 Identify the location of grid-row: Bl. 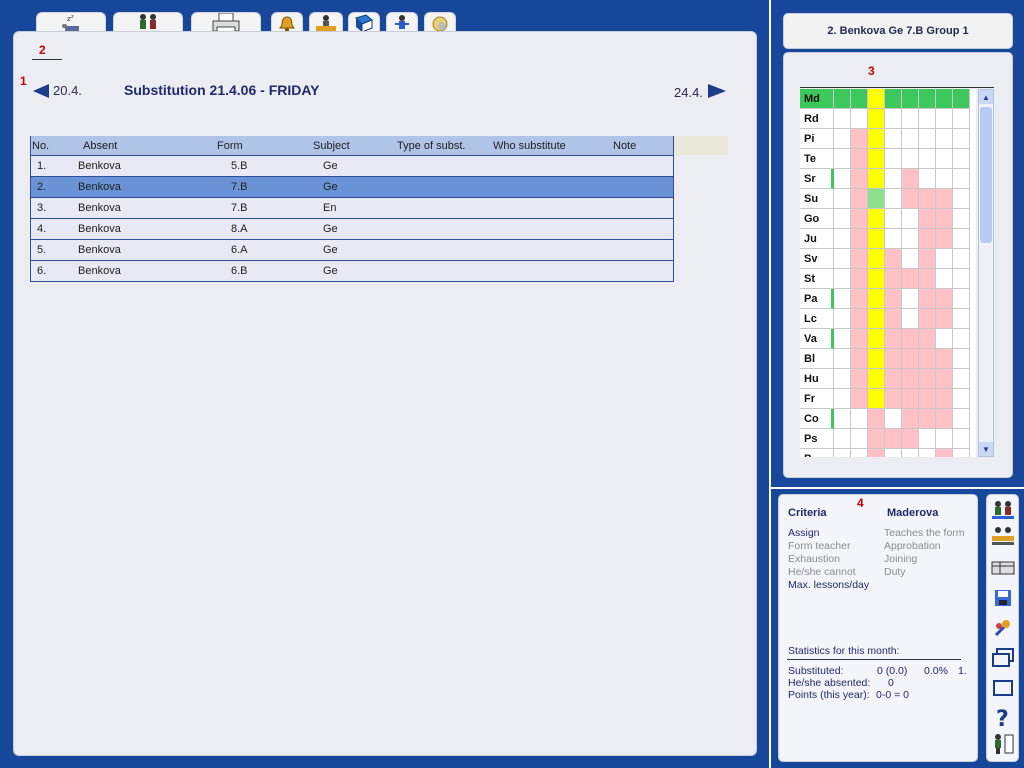
(888, 359).